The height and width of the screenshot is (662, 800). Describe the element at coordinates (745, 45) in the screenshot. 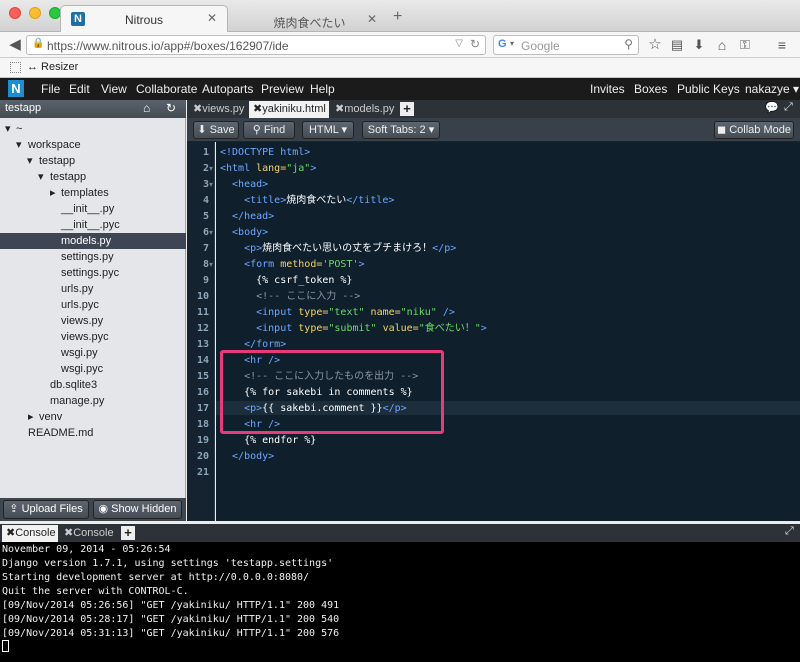

I see `addon-icon: ⚿` at that location.